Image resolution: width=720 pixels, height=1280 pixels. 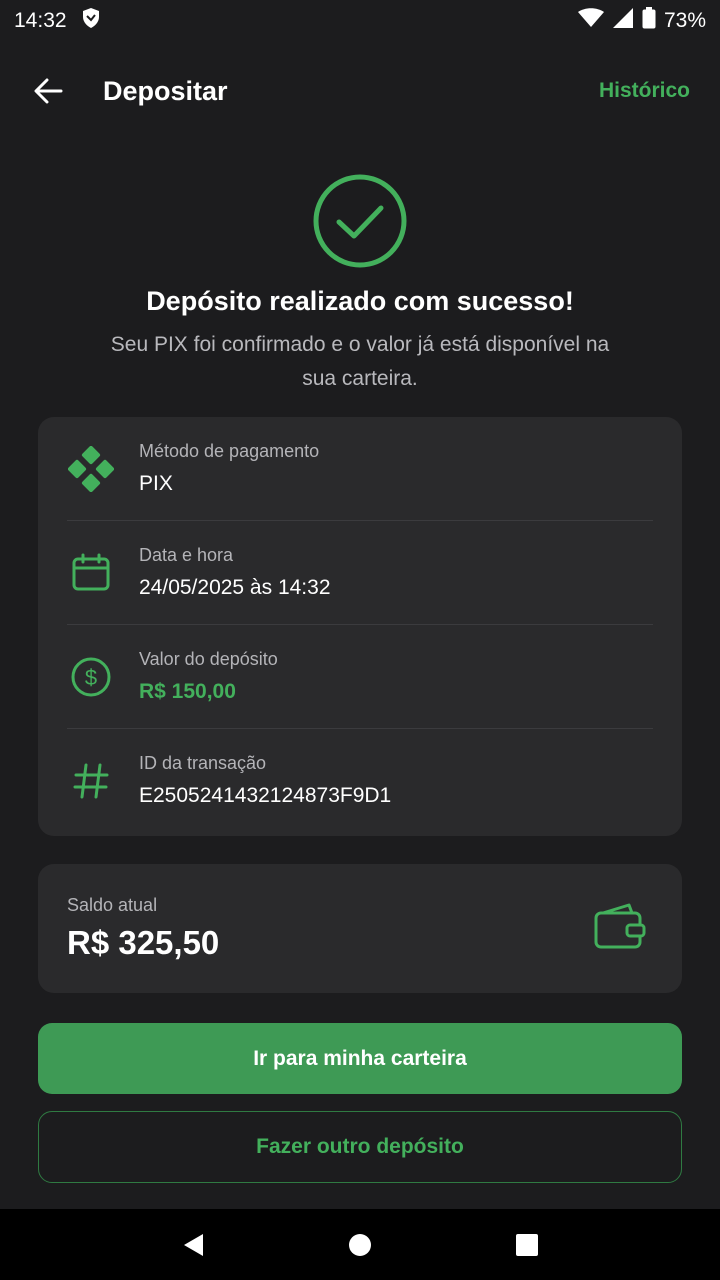 What do you see at coordinates (187, 691) in the screenshot?
I see `detail-value: R$ 150,00` at bounding box center [187, 691].